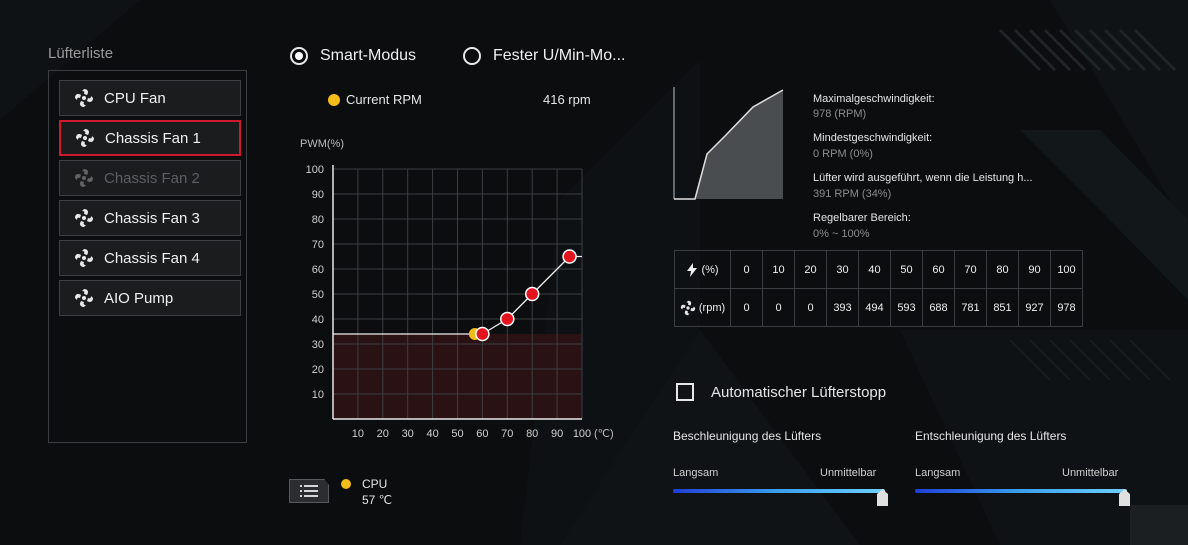  I want to click on fan-list-title: Lüfterliste, so click(81, 53).